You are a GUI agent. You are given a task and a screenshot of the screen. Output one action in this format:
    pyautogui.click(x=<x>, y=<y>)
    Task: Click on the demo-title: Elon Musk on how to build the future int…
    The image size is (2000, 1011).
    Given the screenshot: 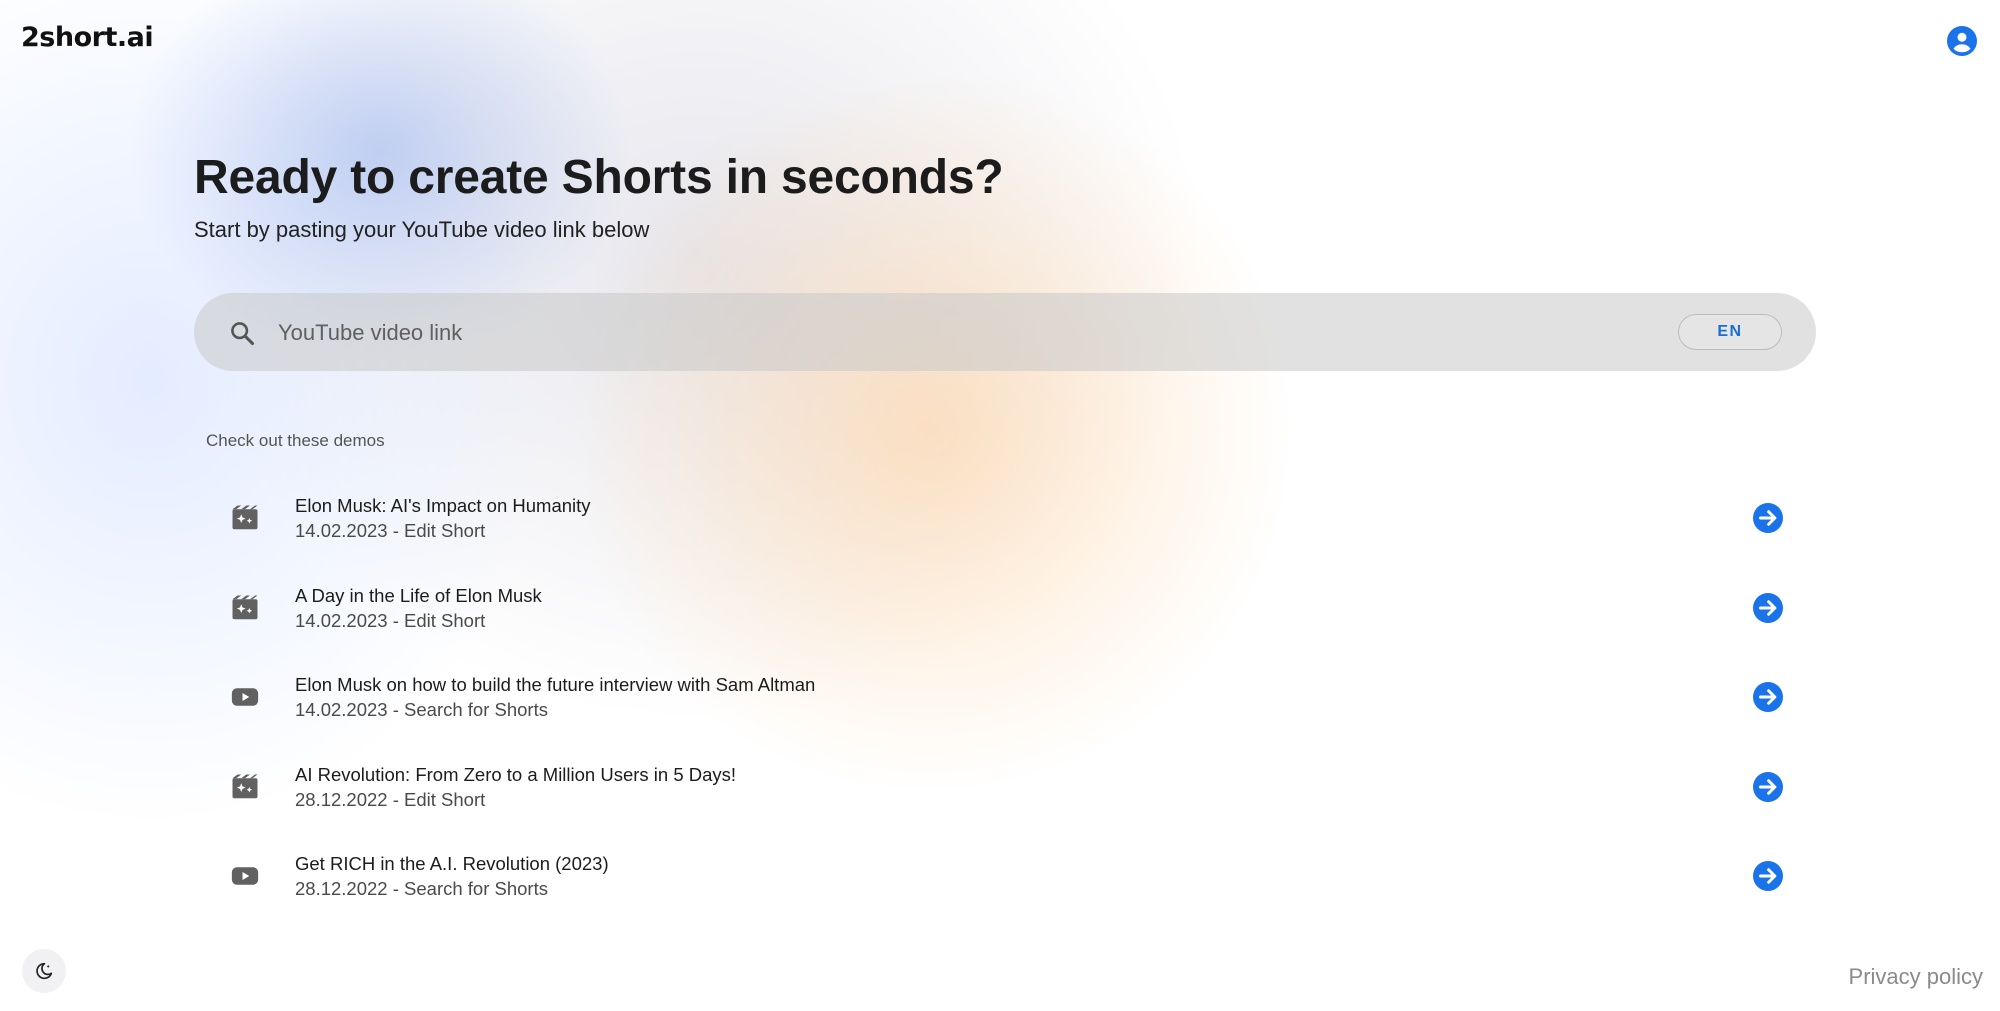 What is the action you would take?
    pyautogui.click(x=555, y=684)
    